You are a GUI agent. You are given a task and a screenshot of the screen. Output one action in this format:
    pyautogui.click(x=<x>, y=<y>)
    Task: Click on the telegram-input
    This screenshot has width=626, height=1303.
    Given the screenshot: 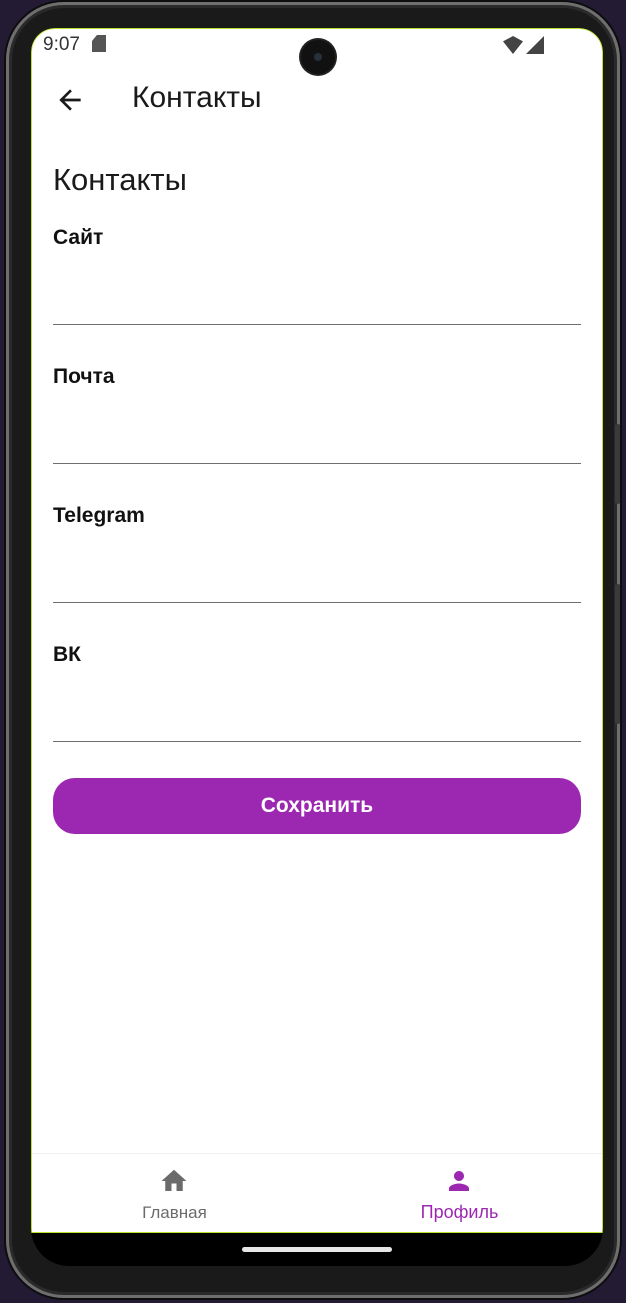 What is the action you would take?
    pyautogui.click(x=317, y=570)
    